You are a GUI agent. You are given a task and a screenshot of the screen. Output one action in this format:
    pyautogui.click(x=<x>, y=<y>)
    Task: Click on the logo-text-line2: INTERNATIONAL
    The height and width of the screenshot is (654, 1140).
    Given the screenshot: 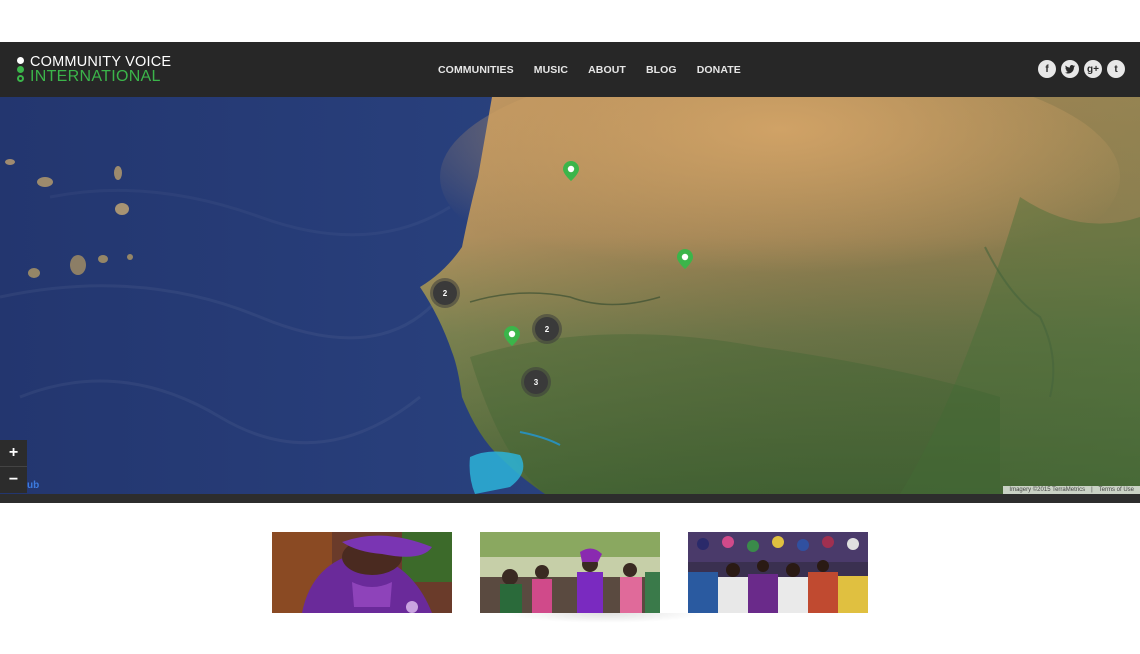 What is the action you would take?
    pyautogui.click(x=95, y=76)
    